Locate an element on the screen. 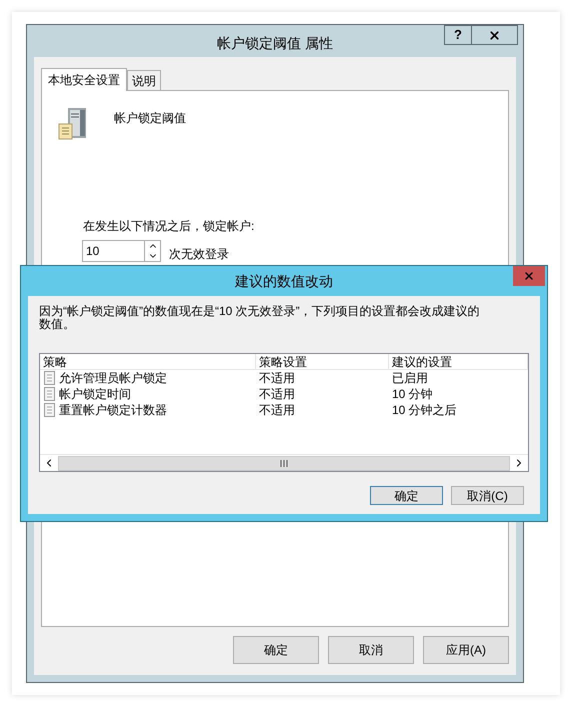 The width and height of the screenshot is (573, 707). tab: 本地安全设置 is located at coordinates (84, 79).